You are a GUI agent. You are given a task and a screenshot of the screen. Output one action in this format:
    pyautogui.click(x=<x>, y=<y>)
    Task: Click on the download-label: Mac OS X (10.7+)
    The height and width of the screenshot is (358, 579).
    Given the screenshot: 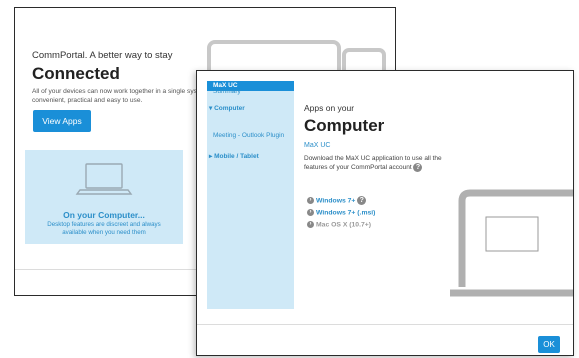 What is the action you would take?
    pyautogui.click(x=343, y=225)
    